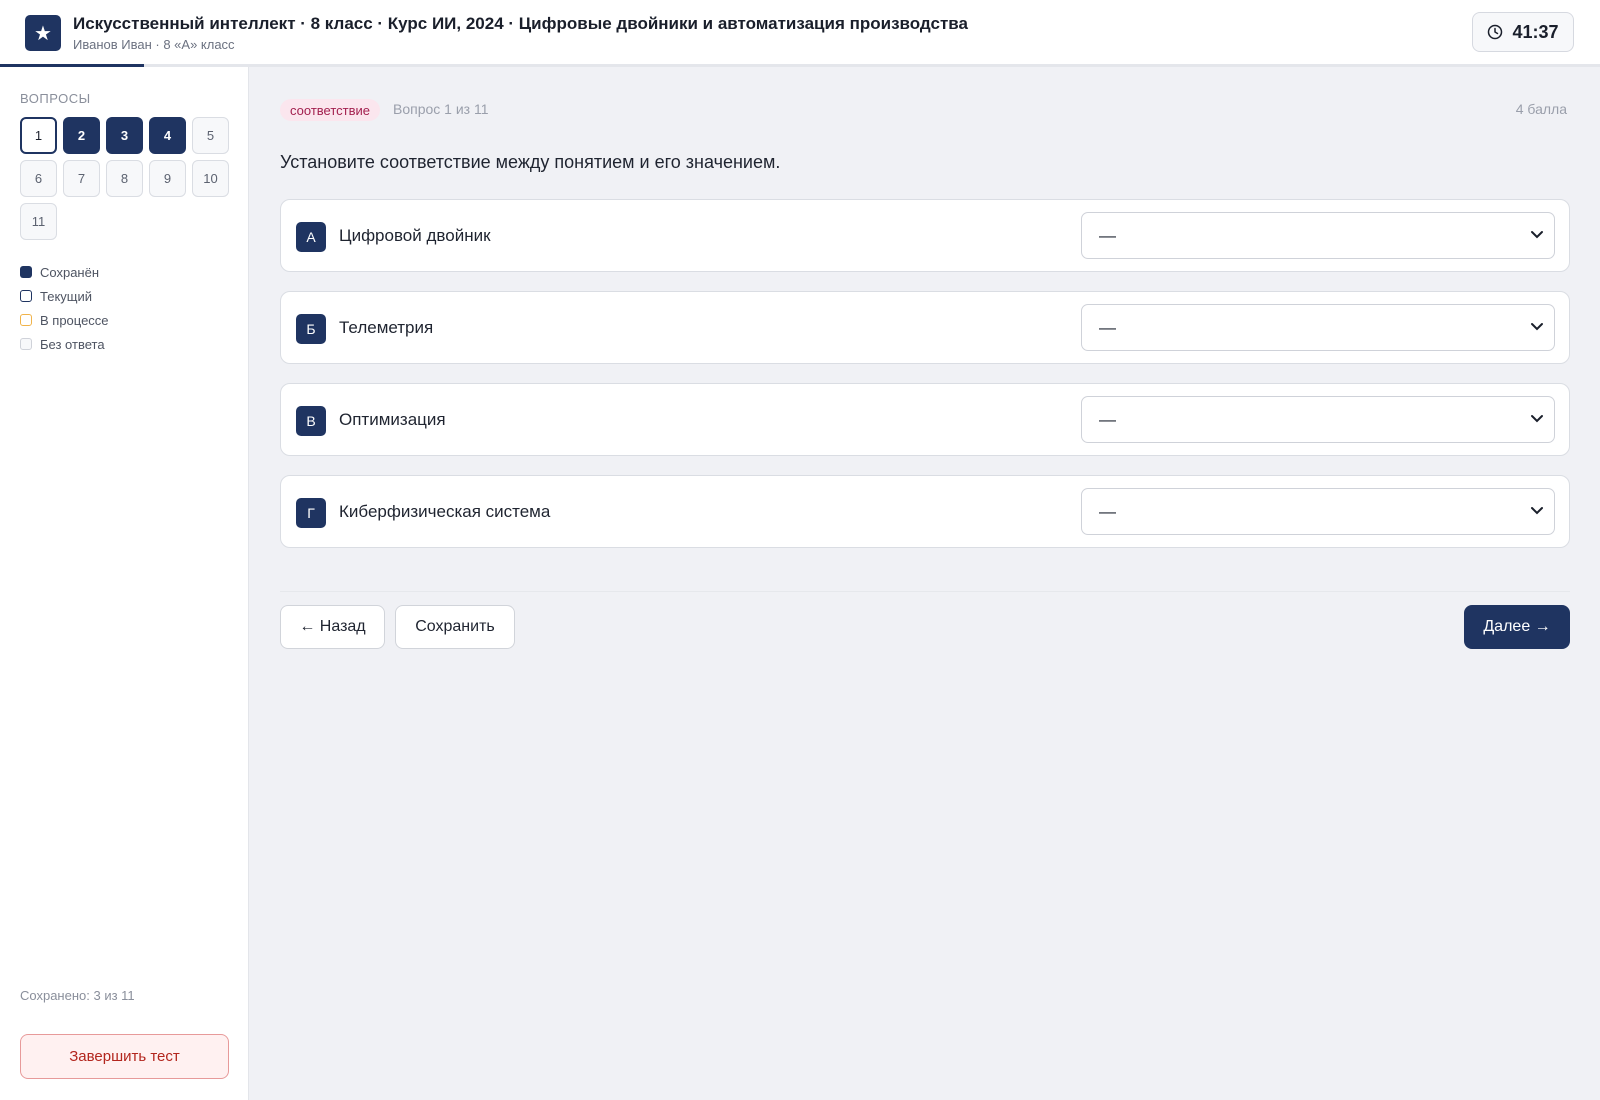 The image size is (1600, 1100). Describe the element at coordinates (70, 272) in the screenshot. I see `legend-label-saved: Сохранён` at that location.